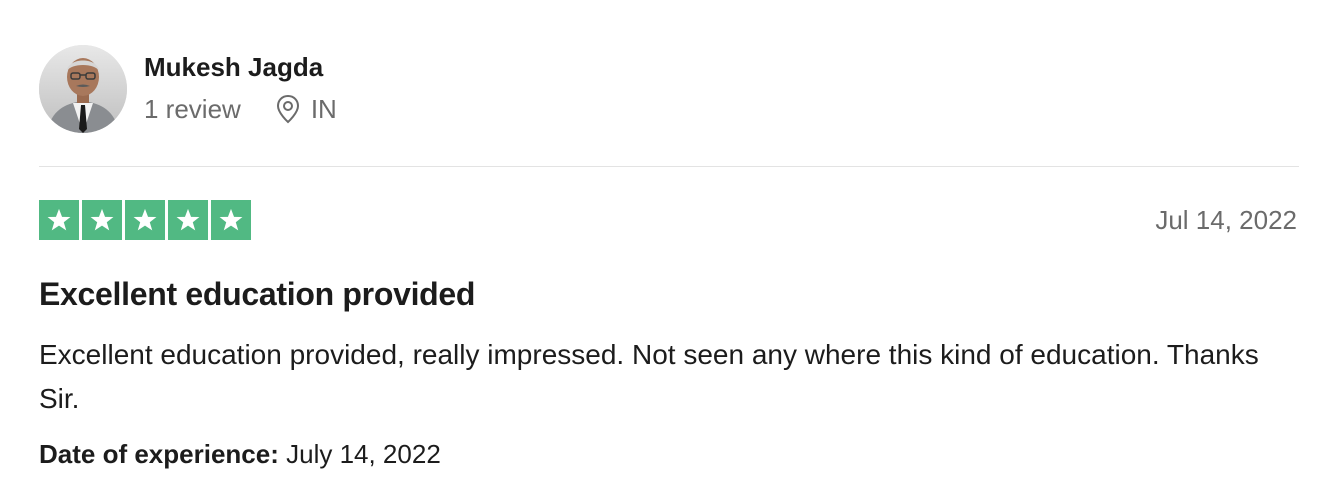 The image size is (1338, 494). Describe the element at coordinates (240, 88) in the screenshot. I see `reviewer-info: Mukesh Jagda 1 review IN` at that location.